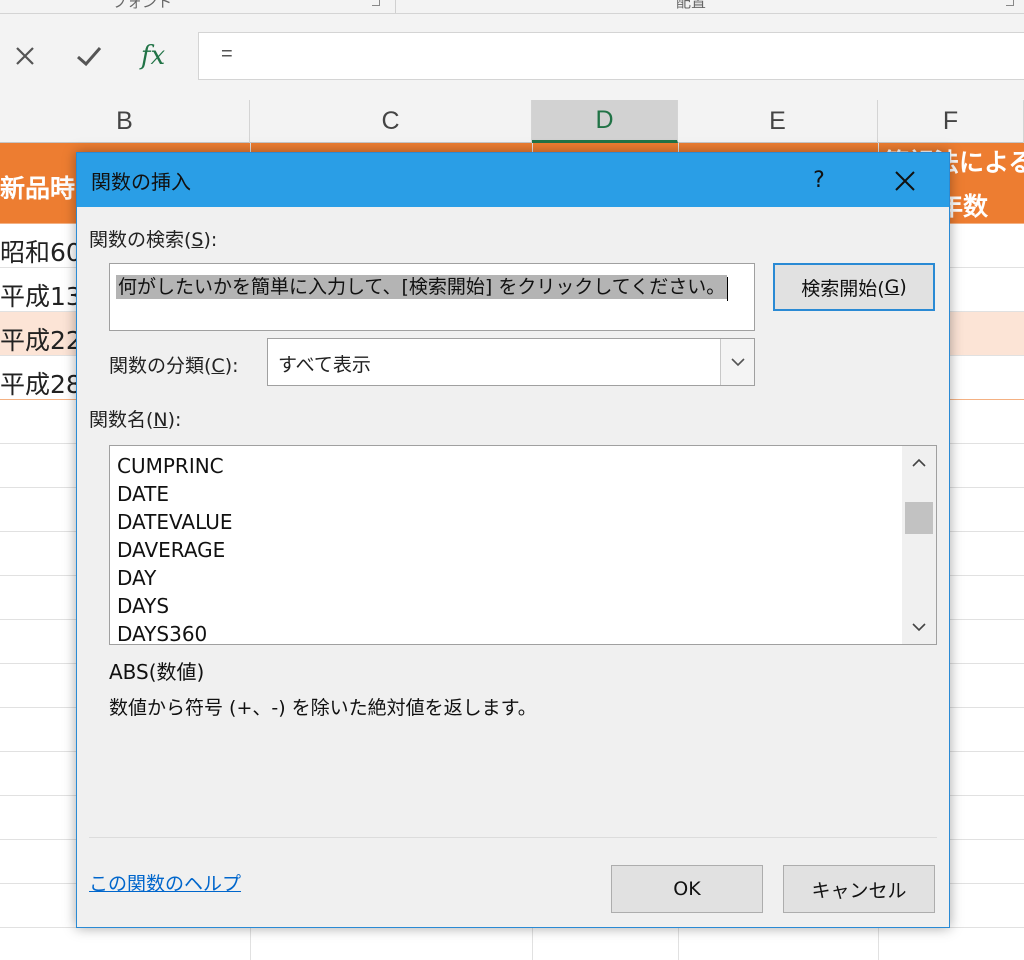 The width and height of the screenshot is (1024, 960). Describe the element at coordinates (175, 494) in the screenshot. I see `list-item: DATE` at that location.